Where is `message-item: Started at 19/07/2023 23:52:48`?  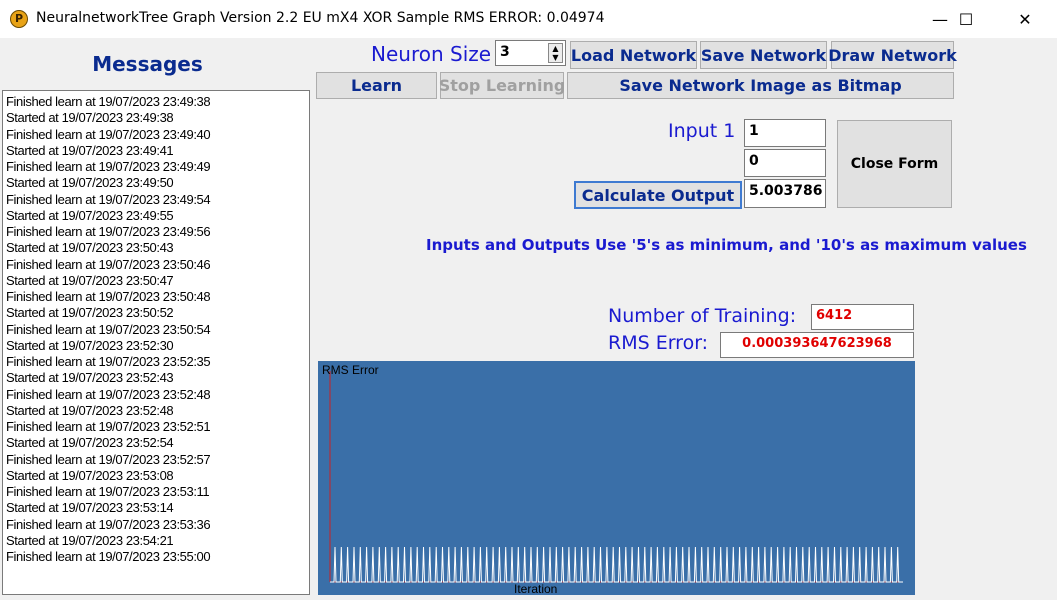
message-item: Started at 19/07/2023 23:52:48 is located at coordinates (90, 410).